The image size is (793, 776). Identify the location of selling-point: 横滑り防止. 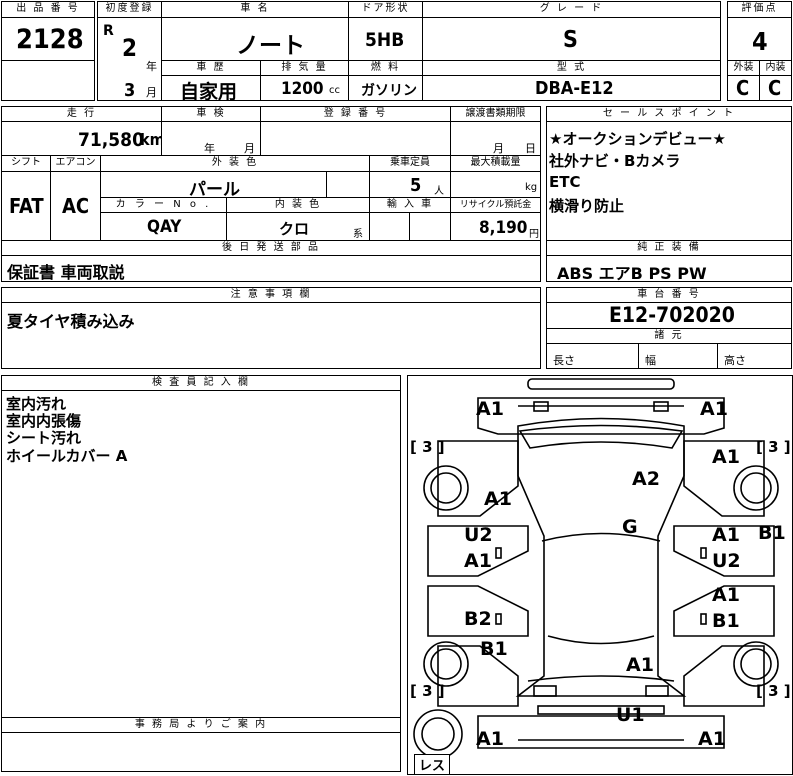
(587, 206).